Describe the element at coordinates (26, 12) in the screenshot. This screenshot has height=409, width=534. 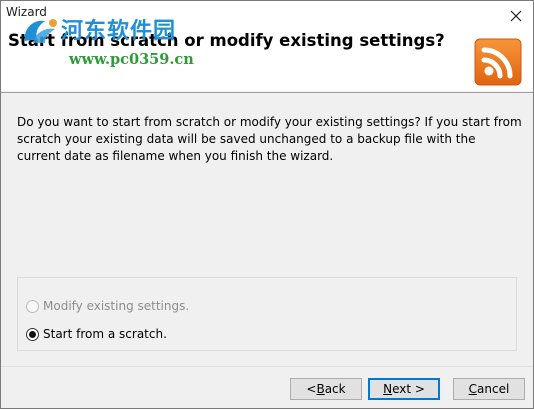
I see `window-title: Wizard` at that location.